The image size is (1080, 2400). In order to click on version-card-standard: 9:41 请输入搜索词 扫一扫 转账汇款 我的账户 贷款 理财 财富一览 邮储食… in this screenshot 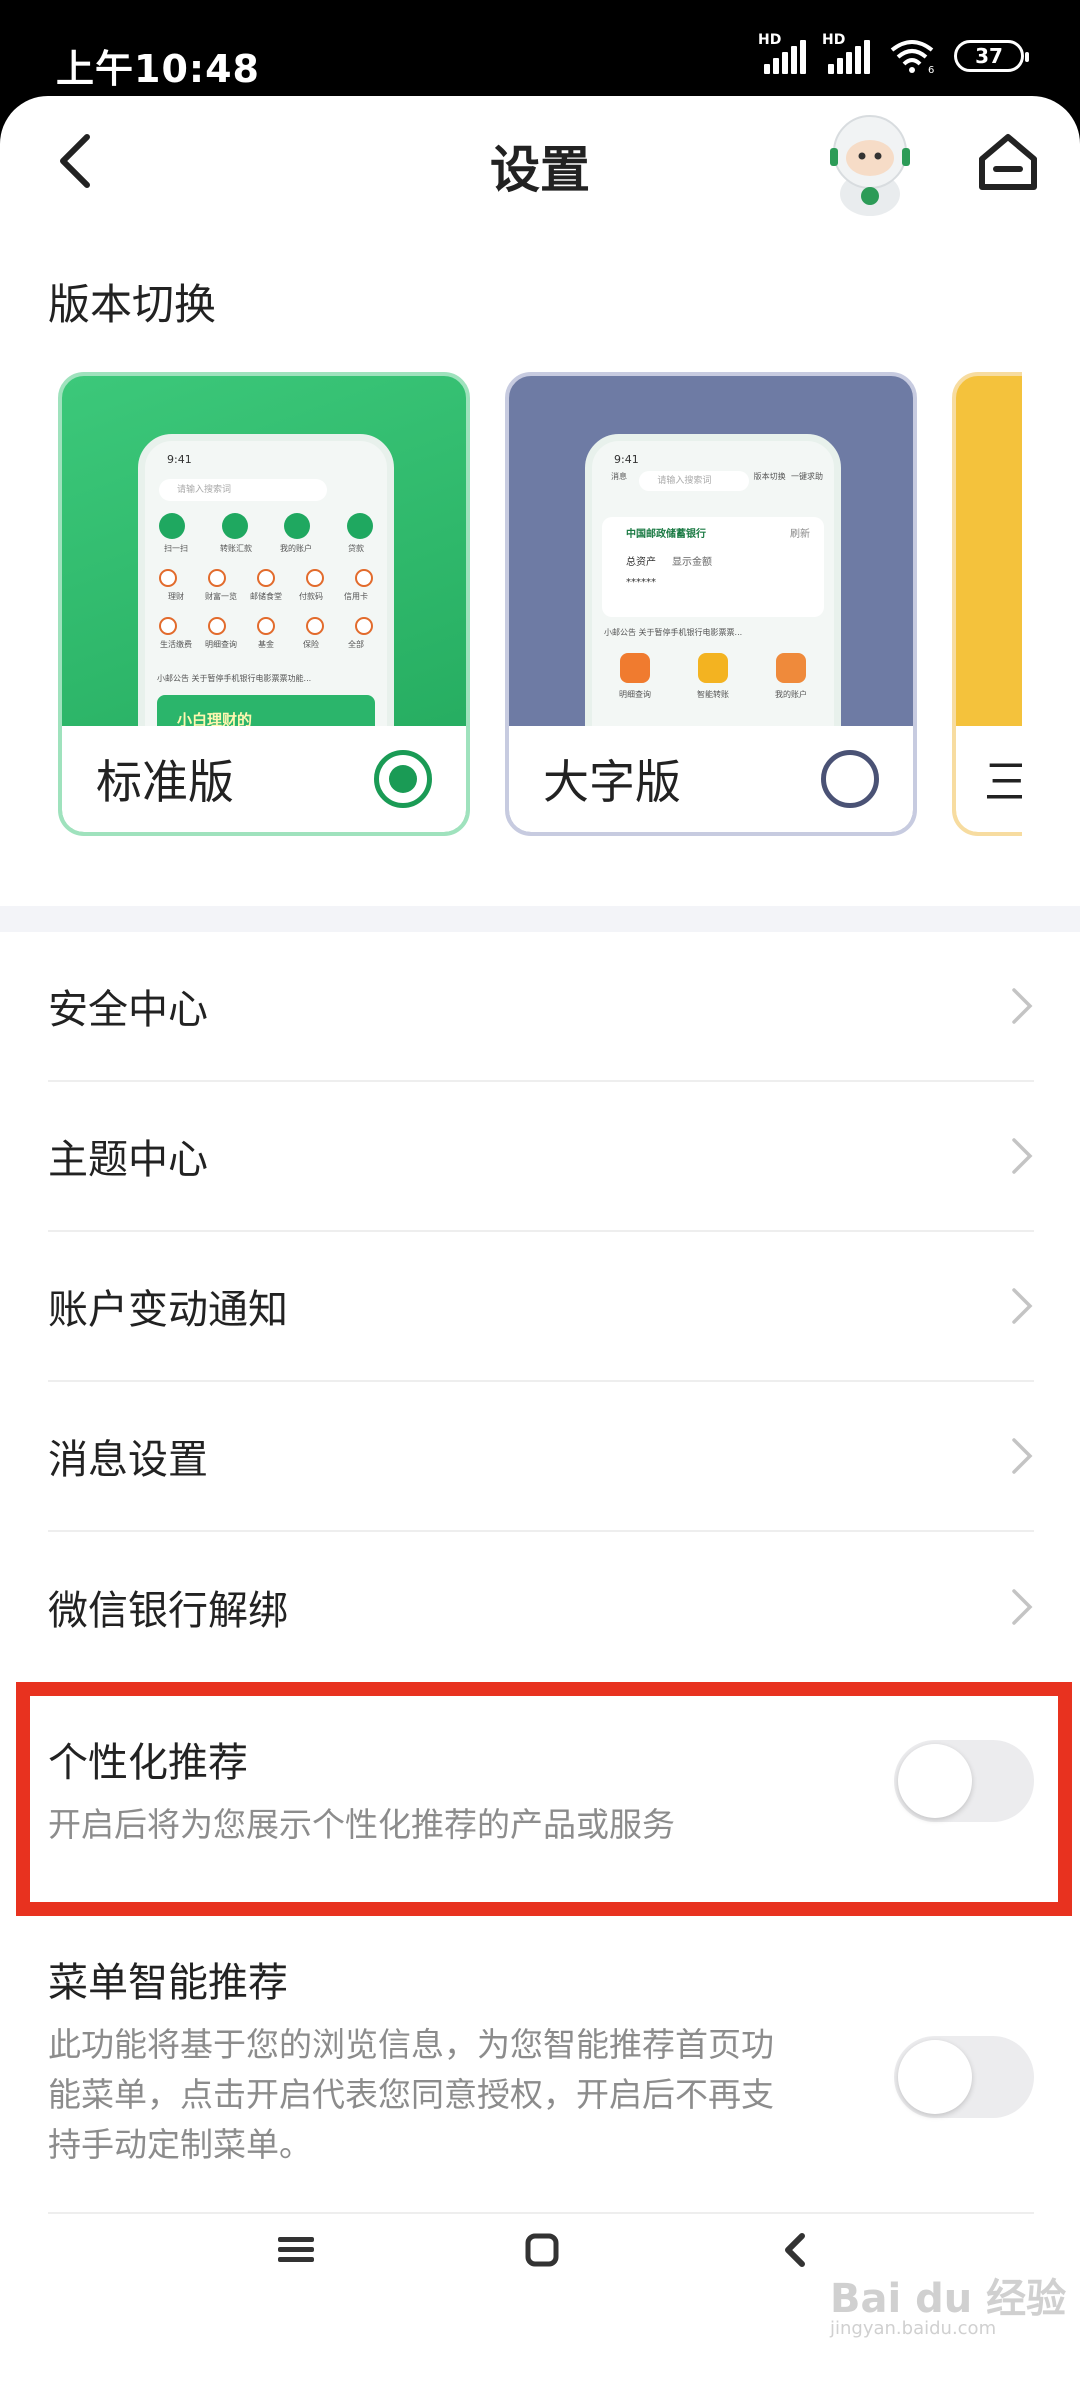, I will do `click(264, 604)`.